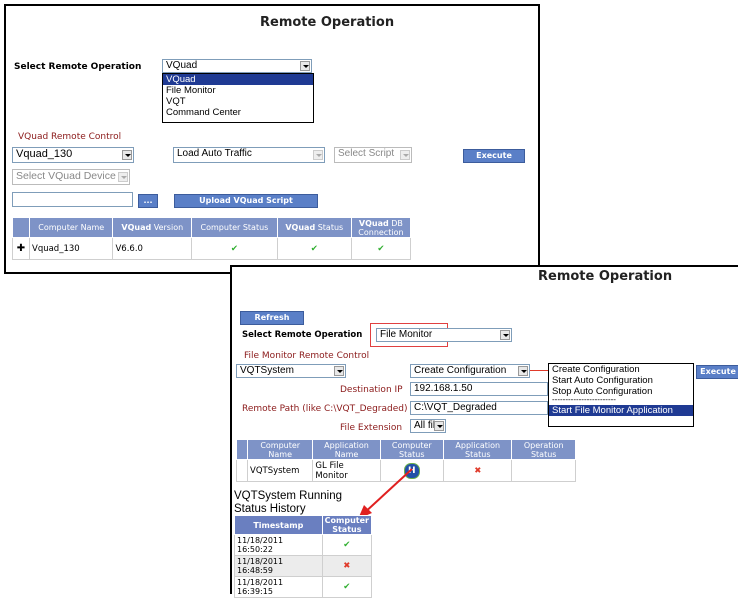  Describe the element at coordinates (246, 201) in the screenshot. I see `upload-script-button: Upload VQuad Script` at that location.